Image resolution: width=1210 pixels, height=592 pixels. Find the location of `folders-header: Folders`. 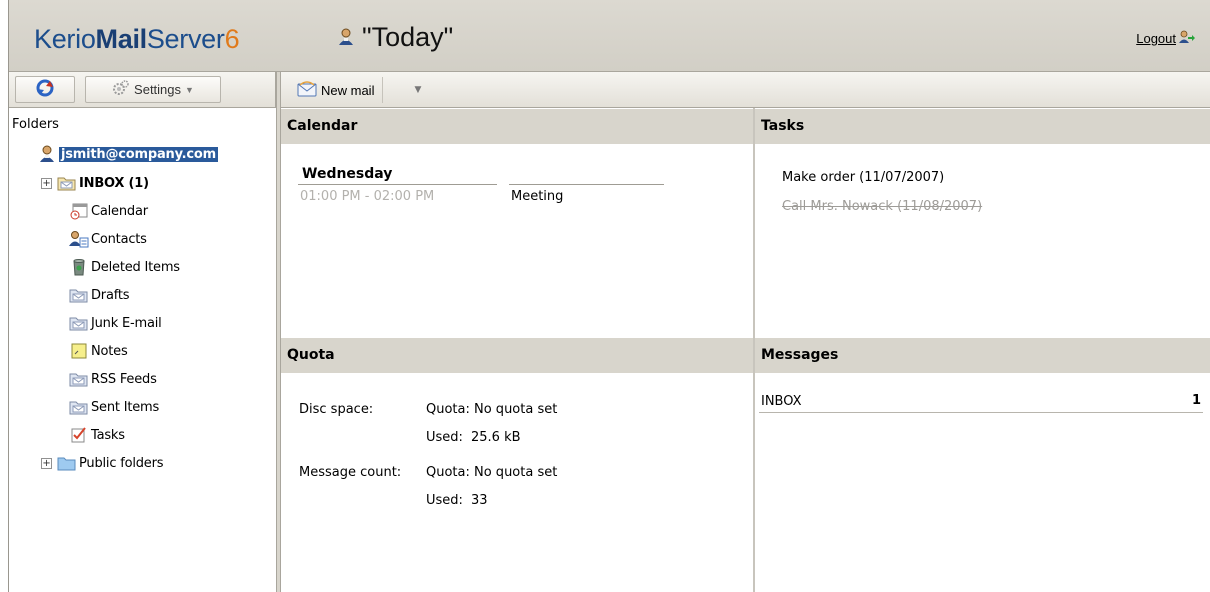

folders-header: Folders is located at coordinates (35, 124).